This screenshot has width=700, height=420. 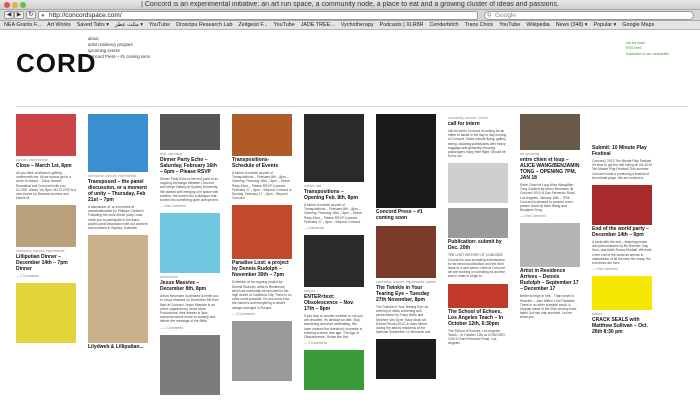 What do you see at coordinates (604, 25) in the screenshot?
I see `bookmark-item: Popular ▾` at bounding box center [604, 25].